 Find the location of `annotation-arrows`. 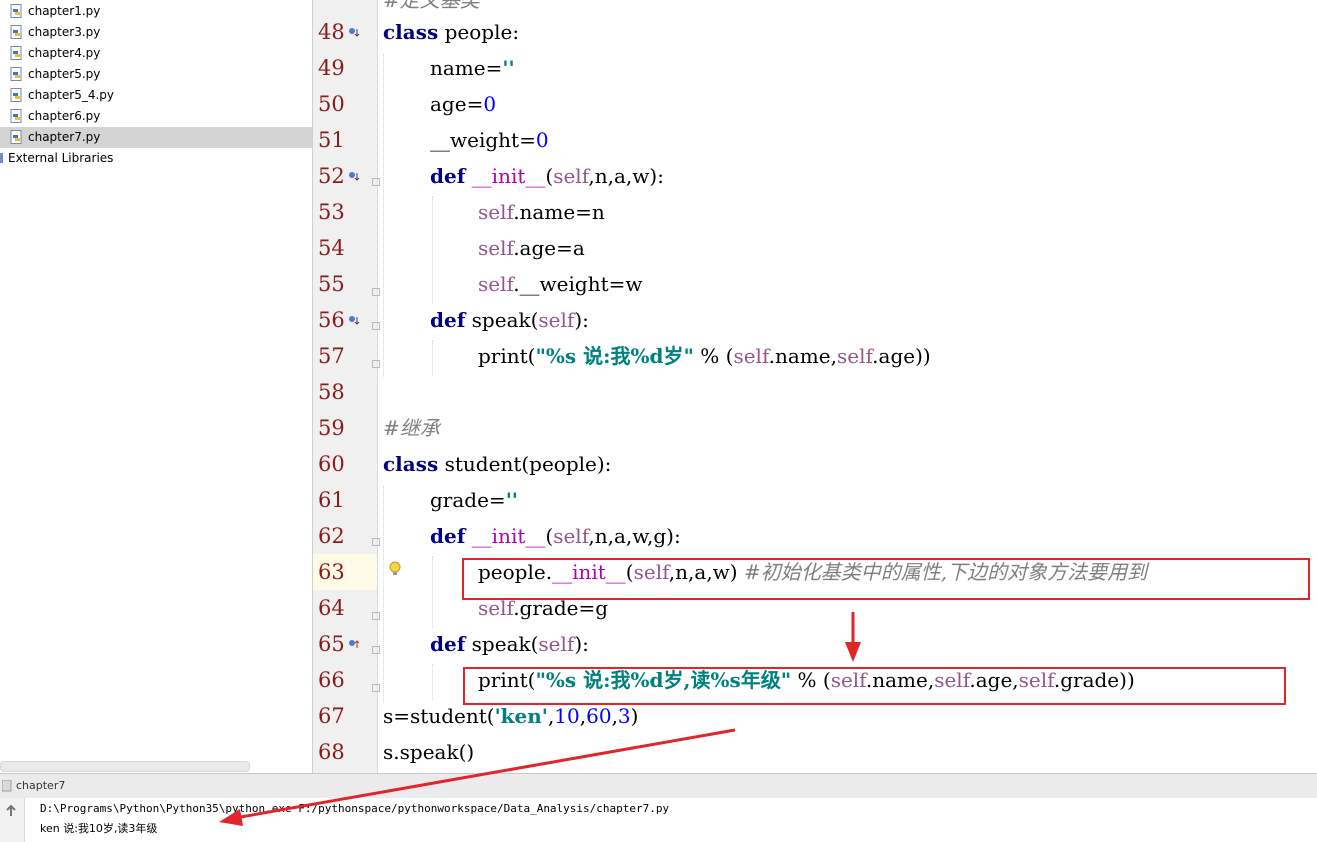

annotation-arrows is located at coordinates (540, 719).